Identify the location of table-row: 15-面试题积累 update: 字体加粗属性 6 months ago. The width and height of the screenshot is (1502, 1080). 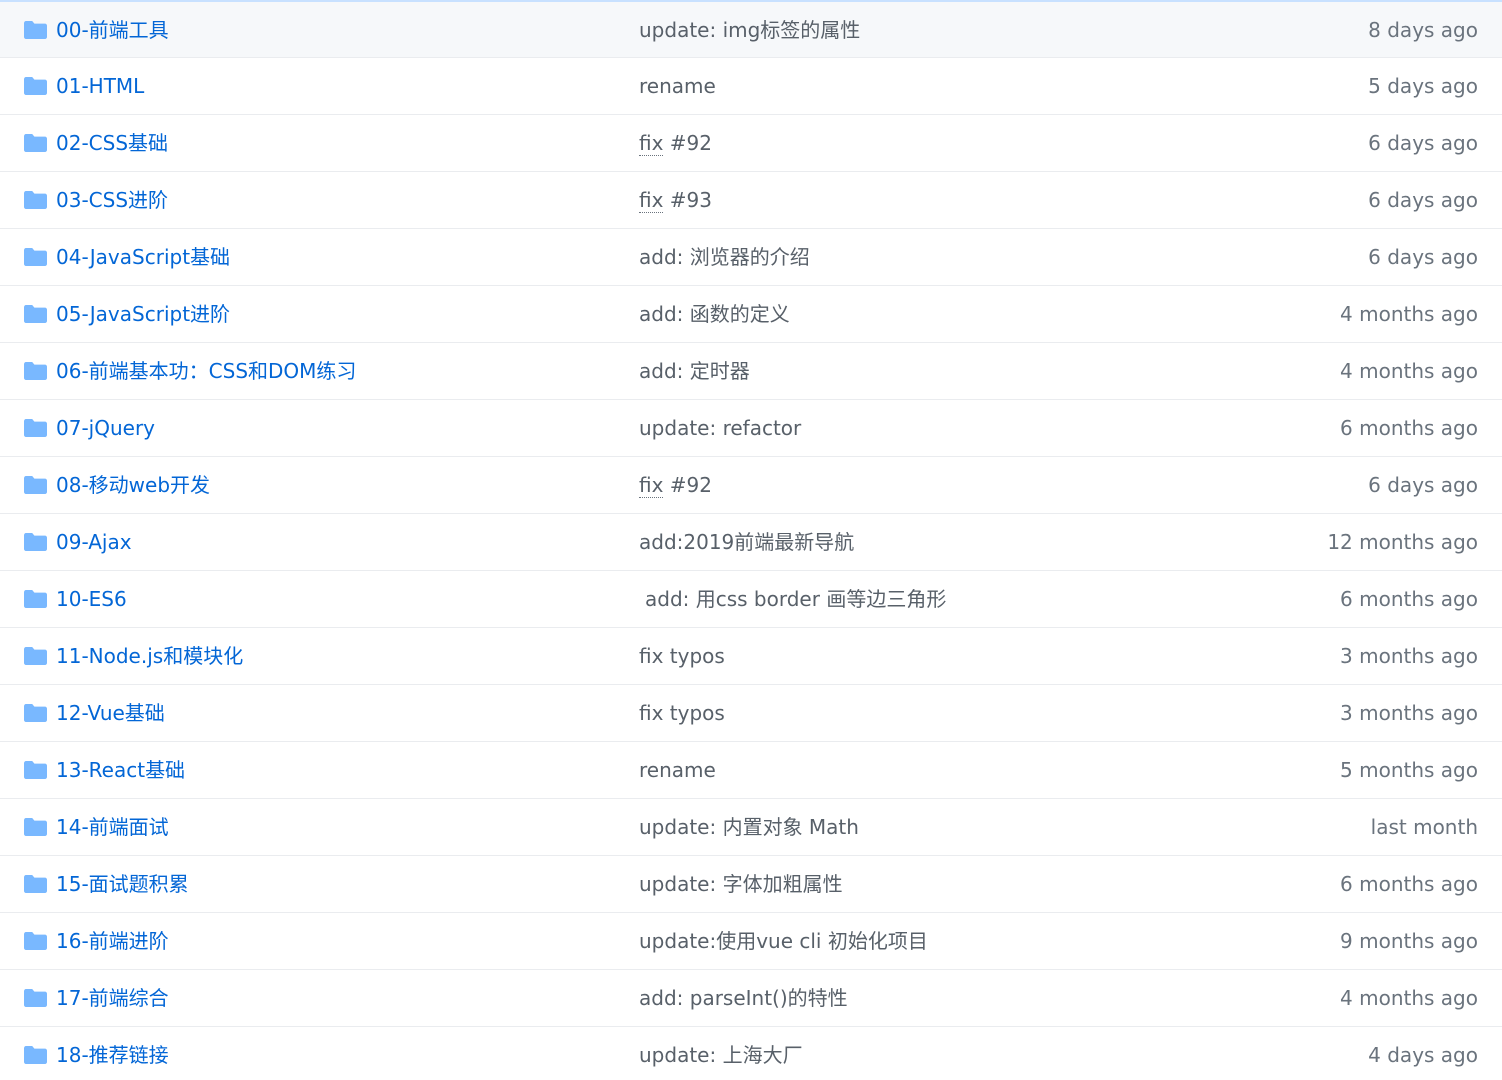
(751, 884).